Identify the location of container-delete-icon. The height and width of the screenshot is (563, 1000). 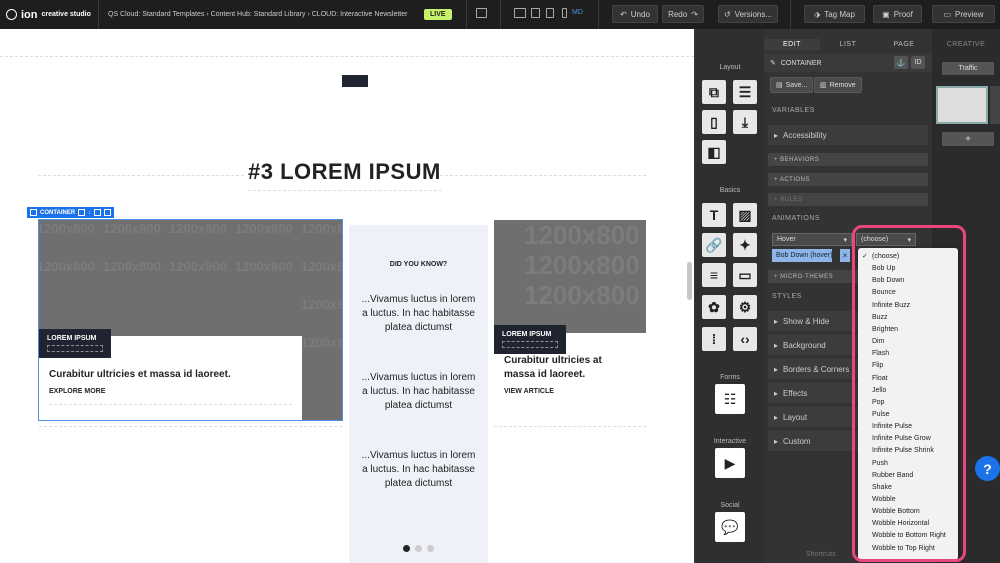
(108, 212).